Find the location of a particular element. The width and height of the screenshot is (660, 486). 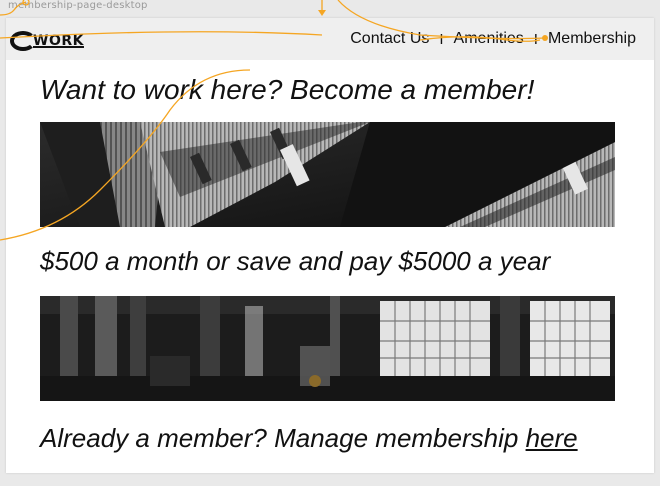

manage-membership-prefix: Already a member? Manage membership is located at coordinates (283, 438).